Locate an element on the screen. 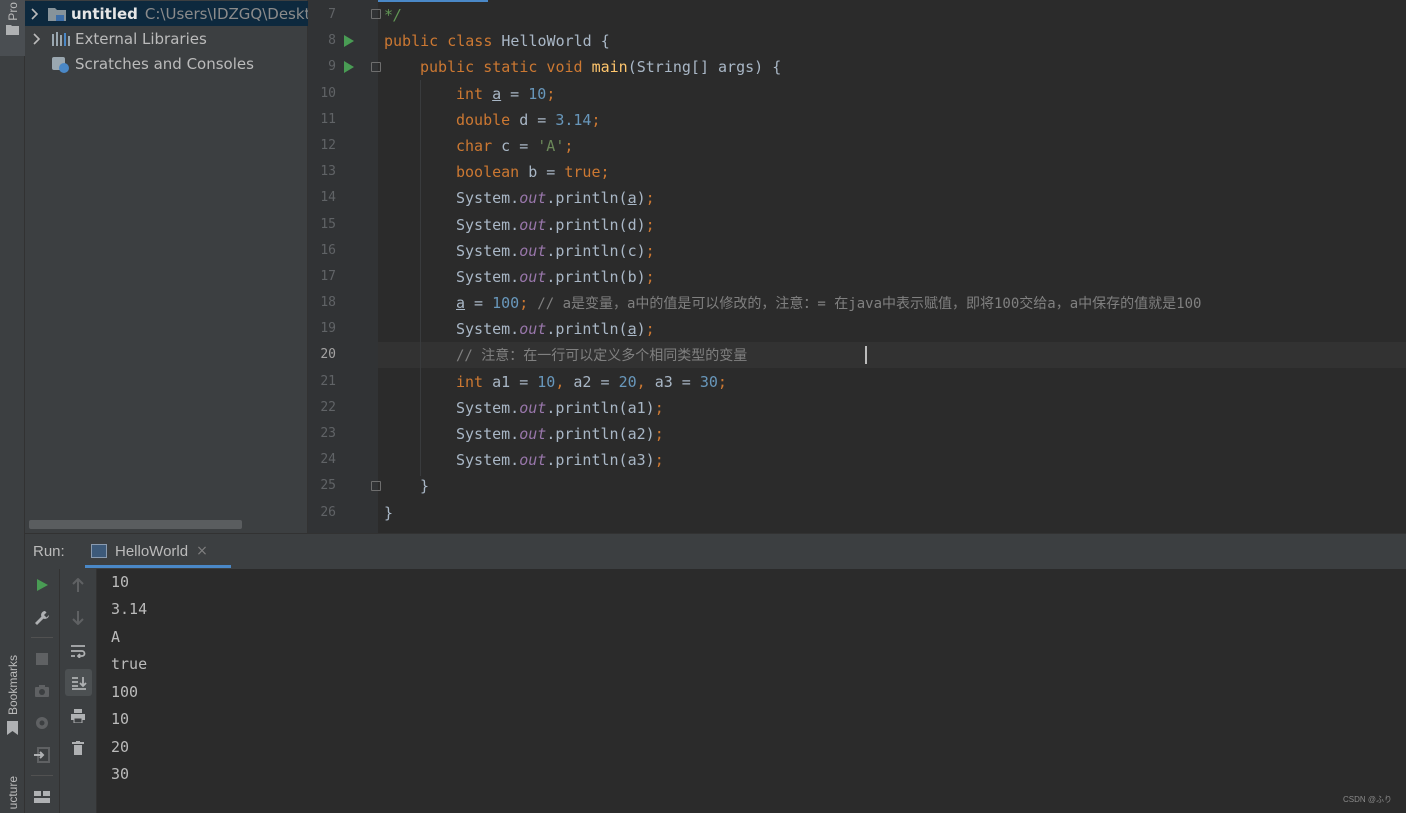 Image resolution: width=1406 pixels, height=813 pixels. gear-icon is located at coordinates (42, 723).